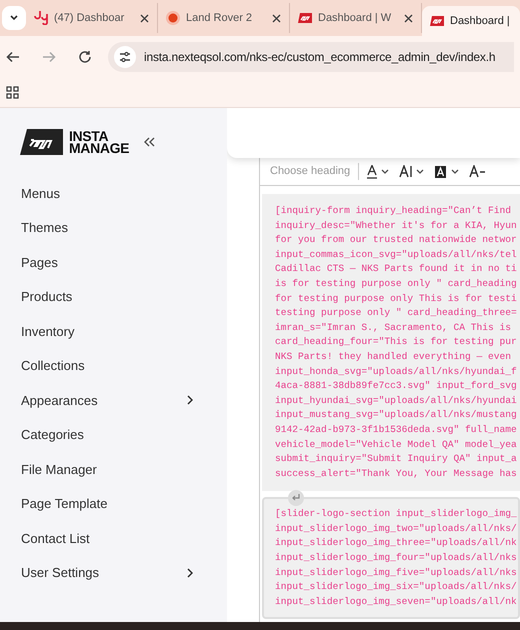 The width and height of the screenshot is (520, 630). I want to click on nav-item: Themes, so click(113, 227).